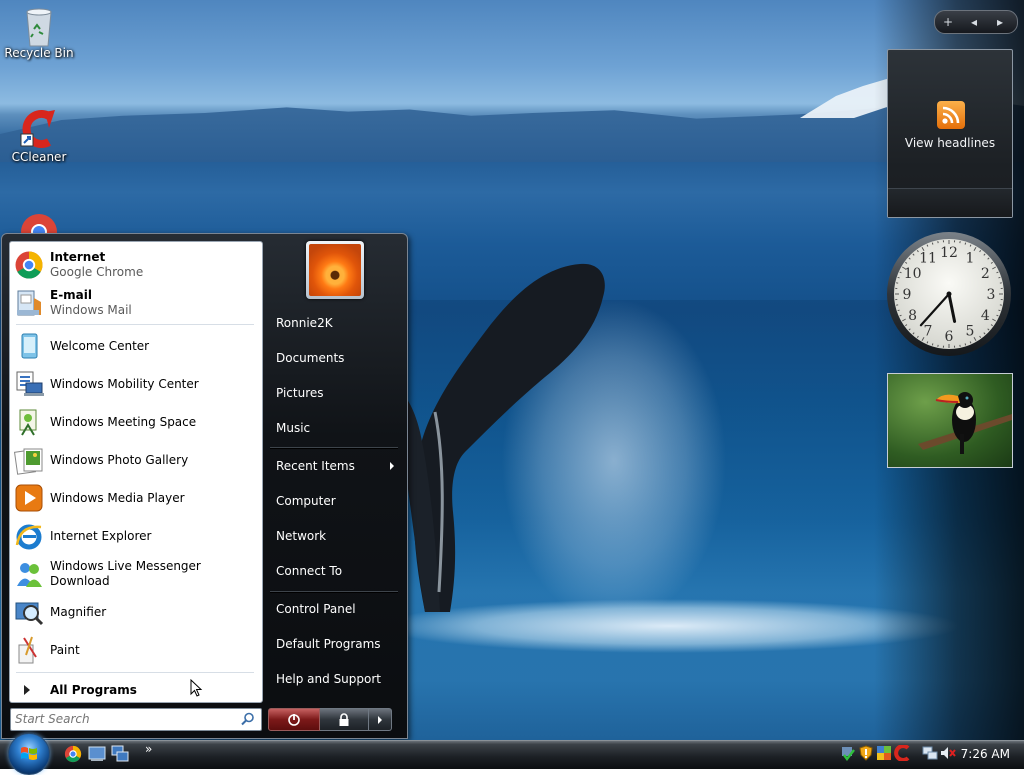 The image size is (1024, 775). I want to click on clock-number: 3, so click(991, 295).